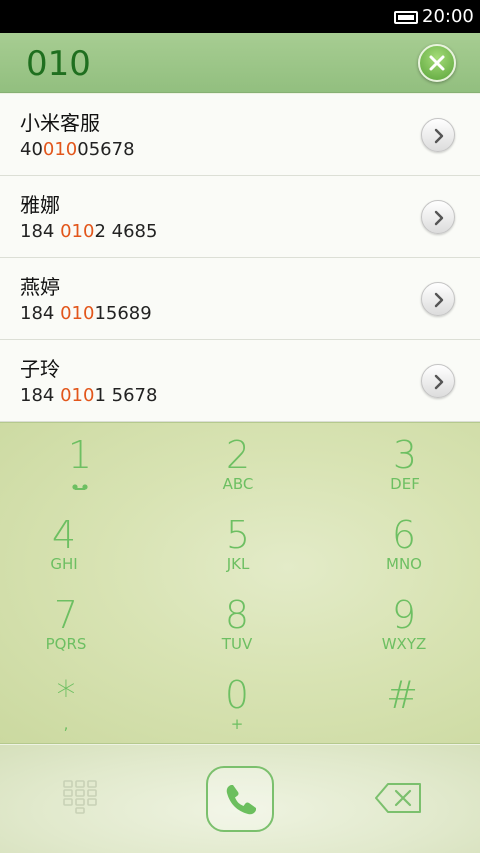 This screenshot has height=853, width=480. I want to click on status-time: 20:00, so click(448, 16).